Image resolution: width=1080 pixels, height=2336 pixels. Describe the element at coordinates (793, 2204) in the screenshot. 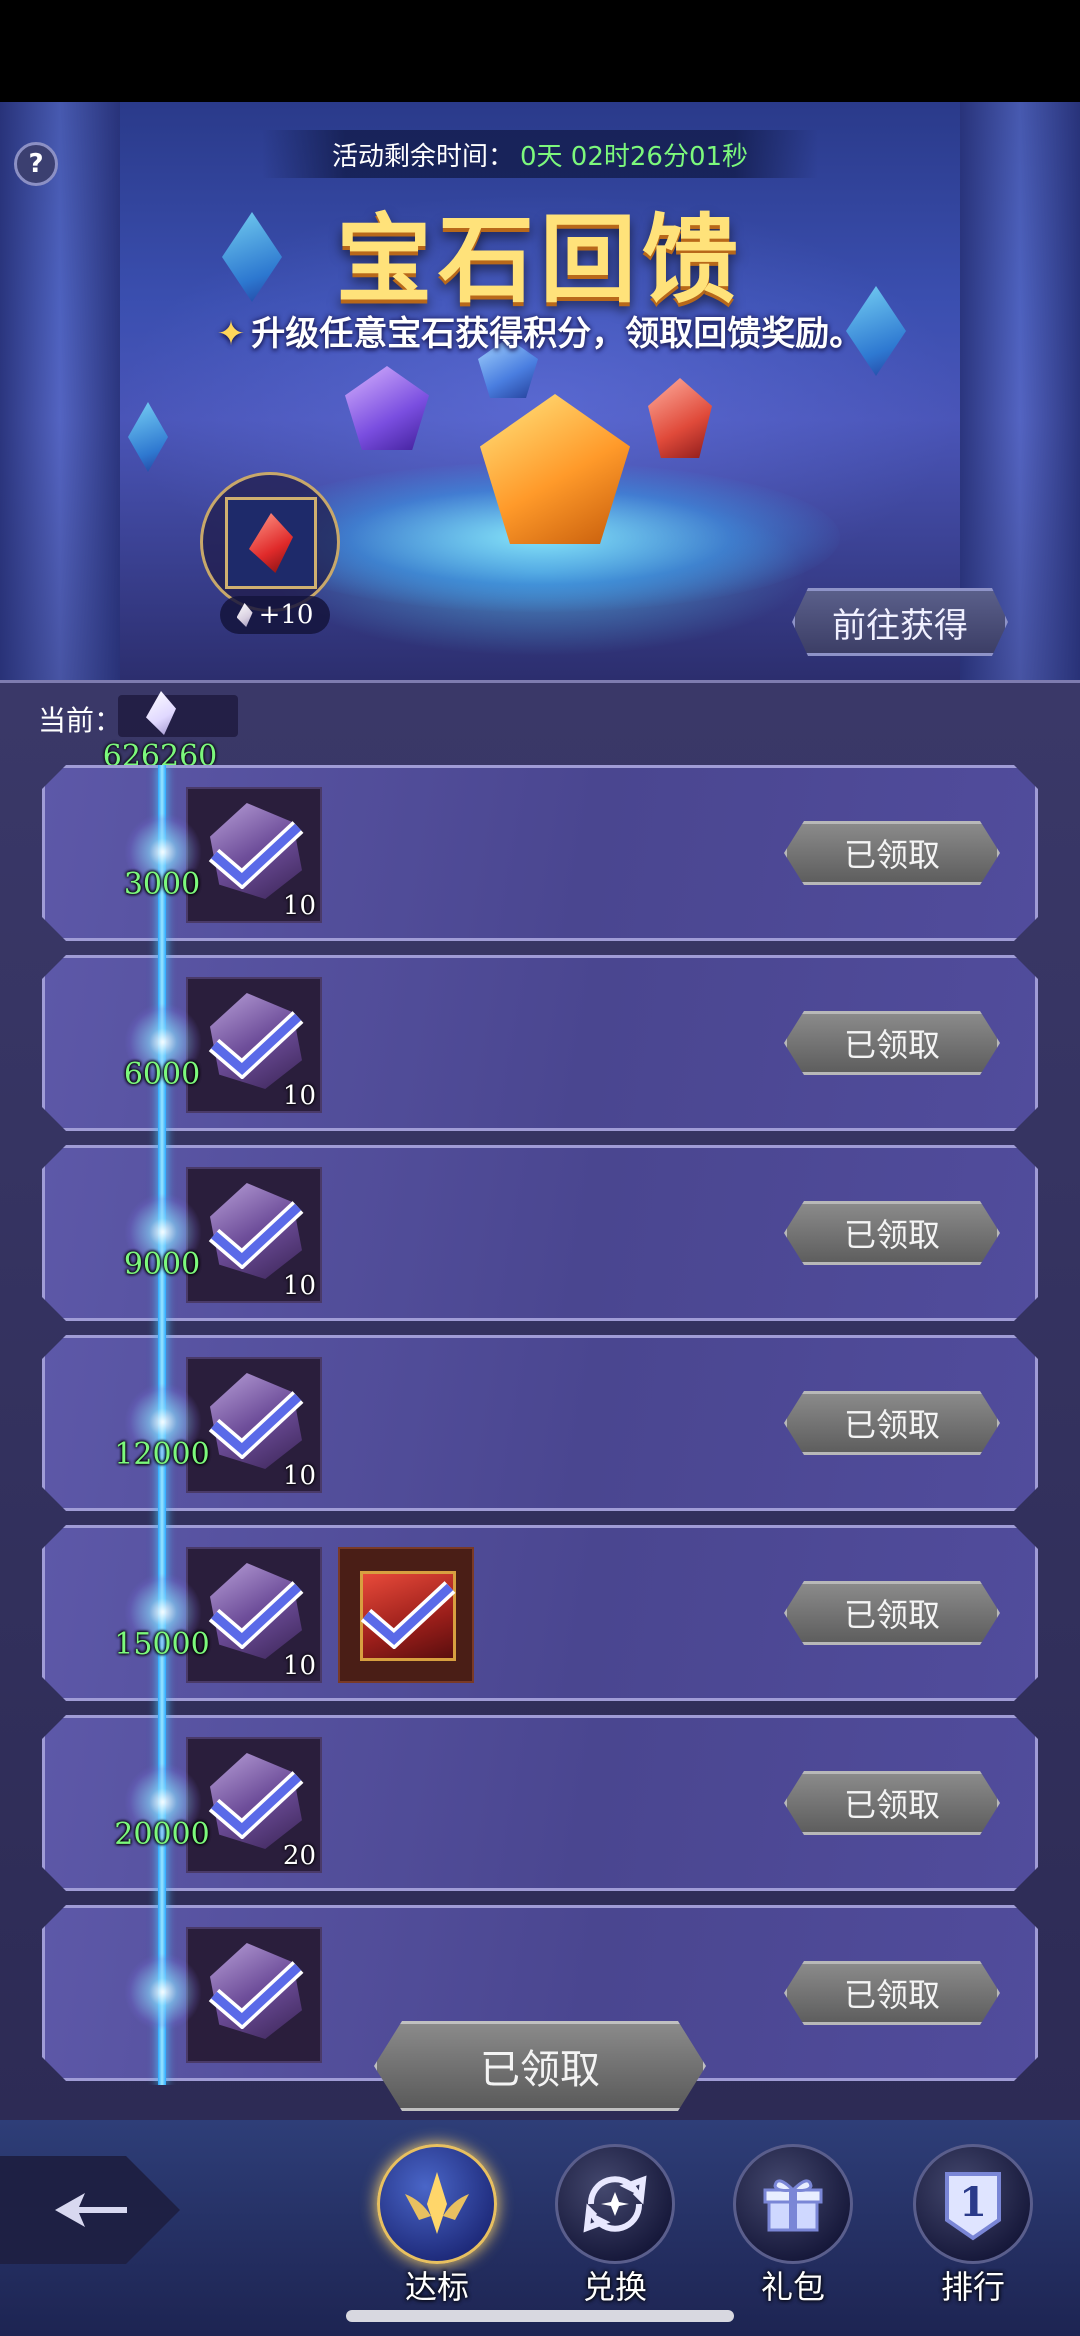

I see `gift-icon` at that location.